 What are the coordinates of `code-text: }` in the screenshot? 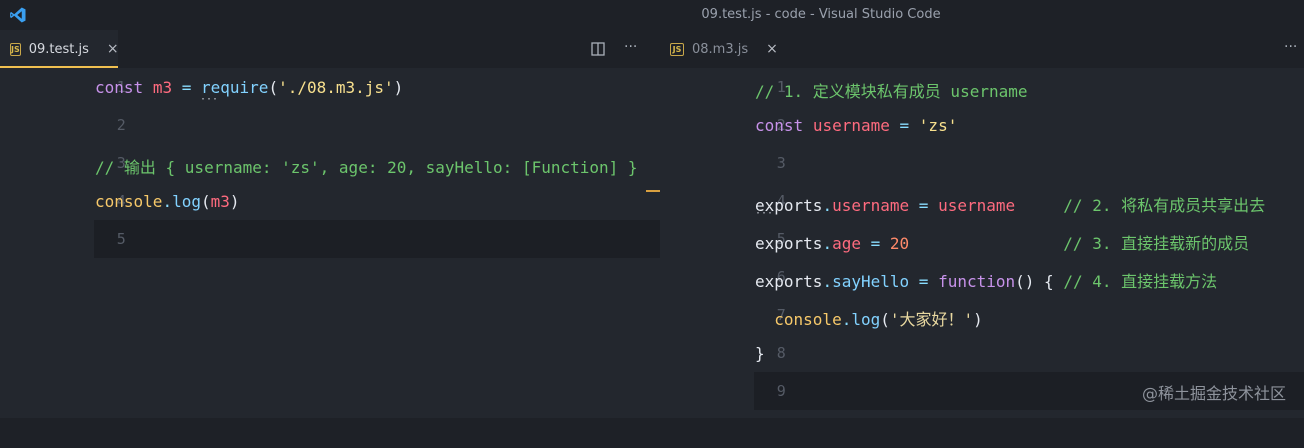 It's located at (760, 353).